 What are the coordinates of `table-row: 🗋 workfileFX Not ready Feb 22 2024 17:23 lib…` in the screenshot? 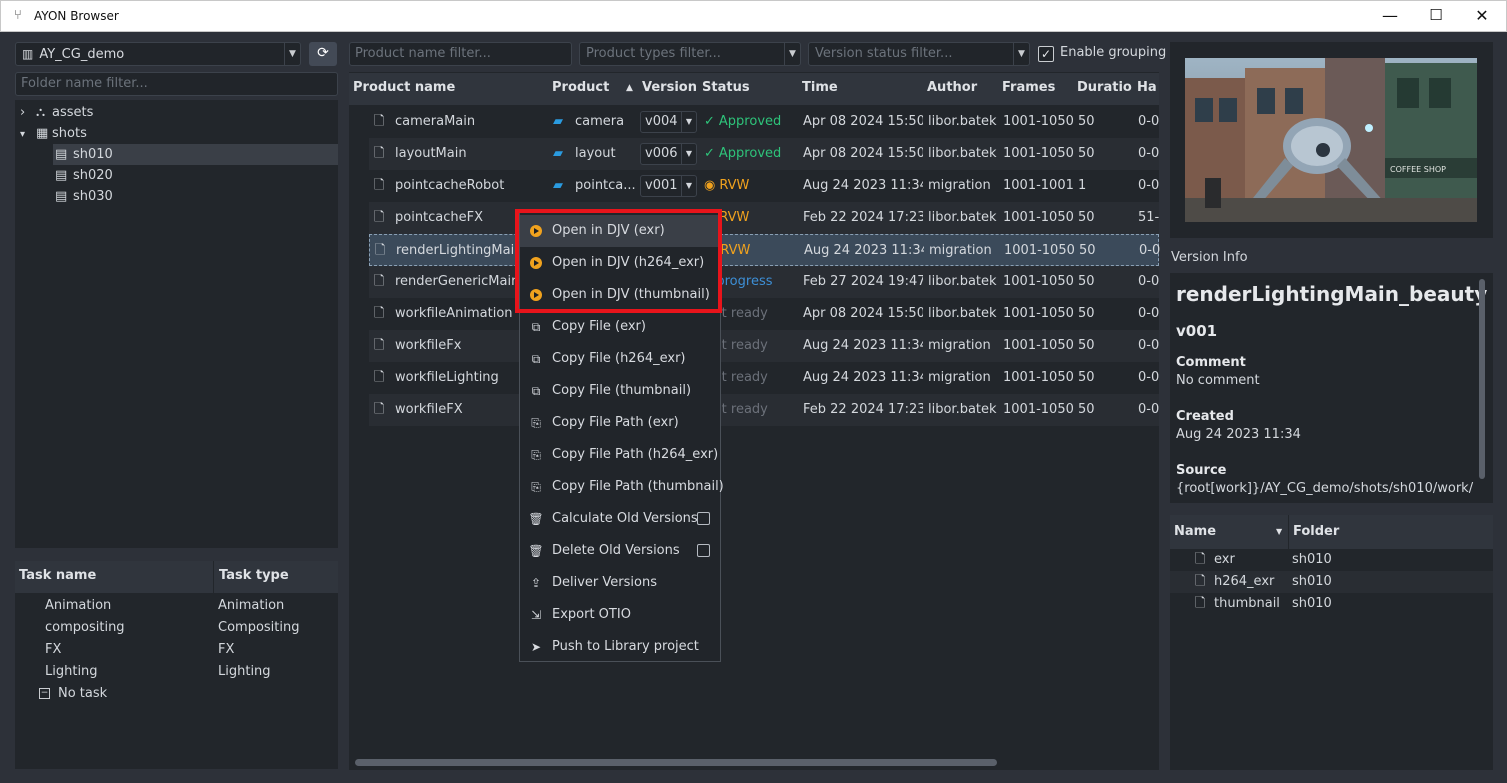 It's located at (764, 410).